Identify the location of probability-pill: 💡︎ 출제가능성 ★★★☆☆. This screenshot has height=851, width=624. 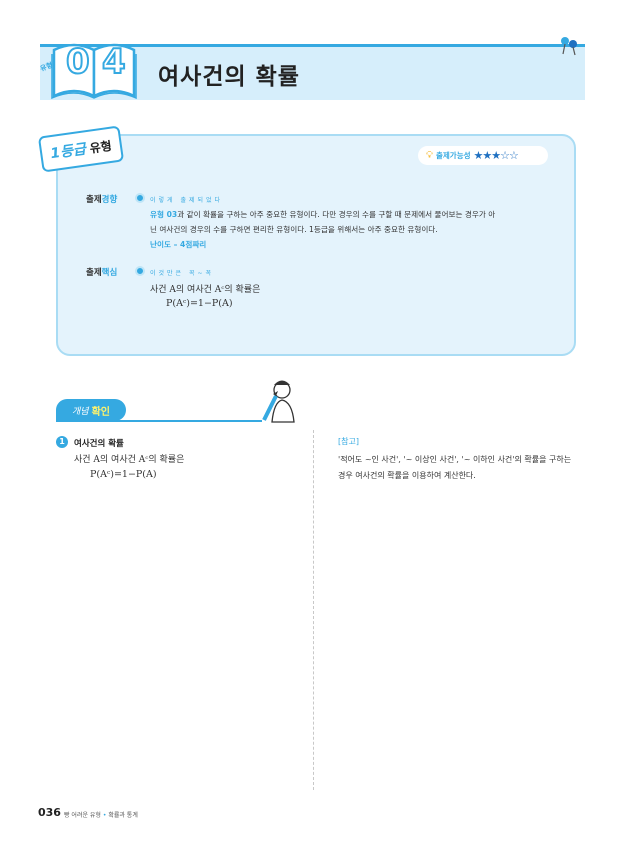
(483, 155).